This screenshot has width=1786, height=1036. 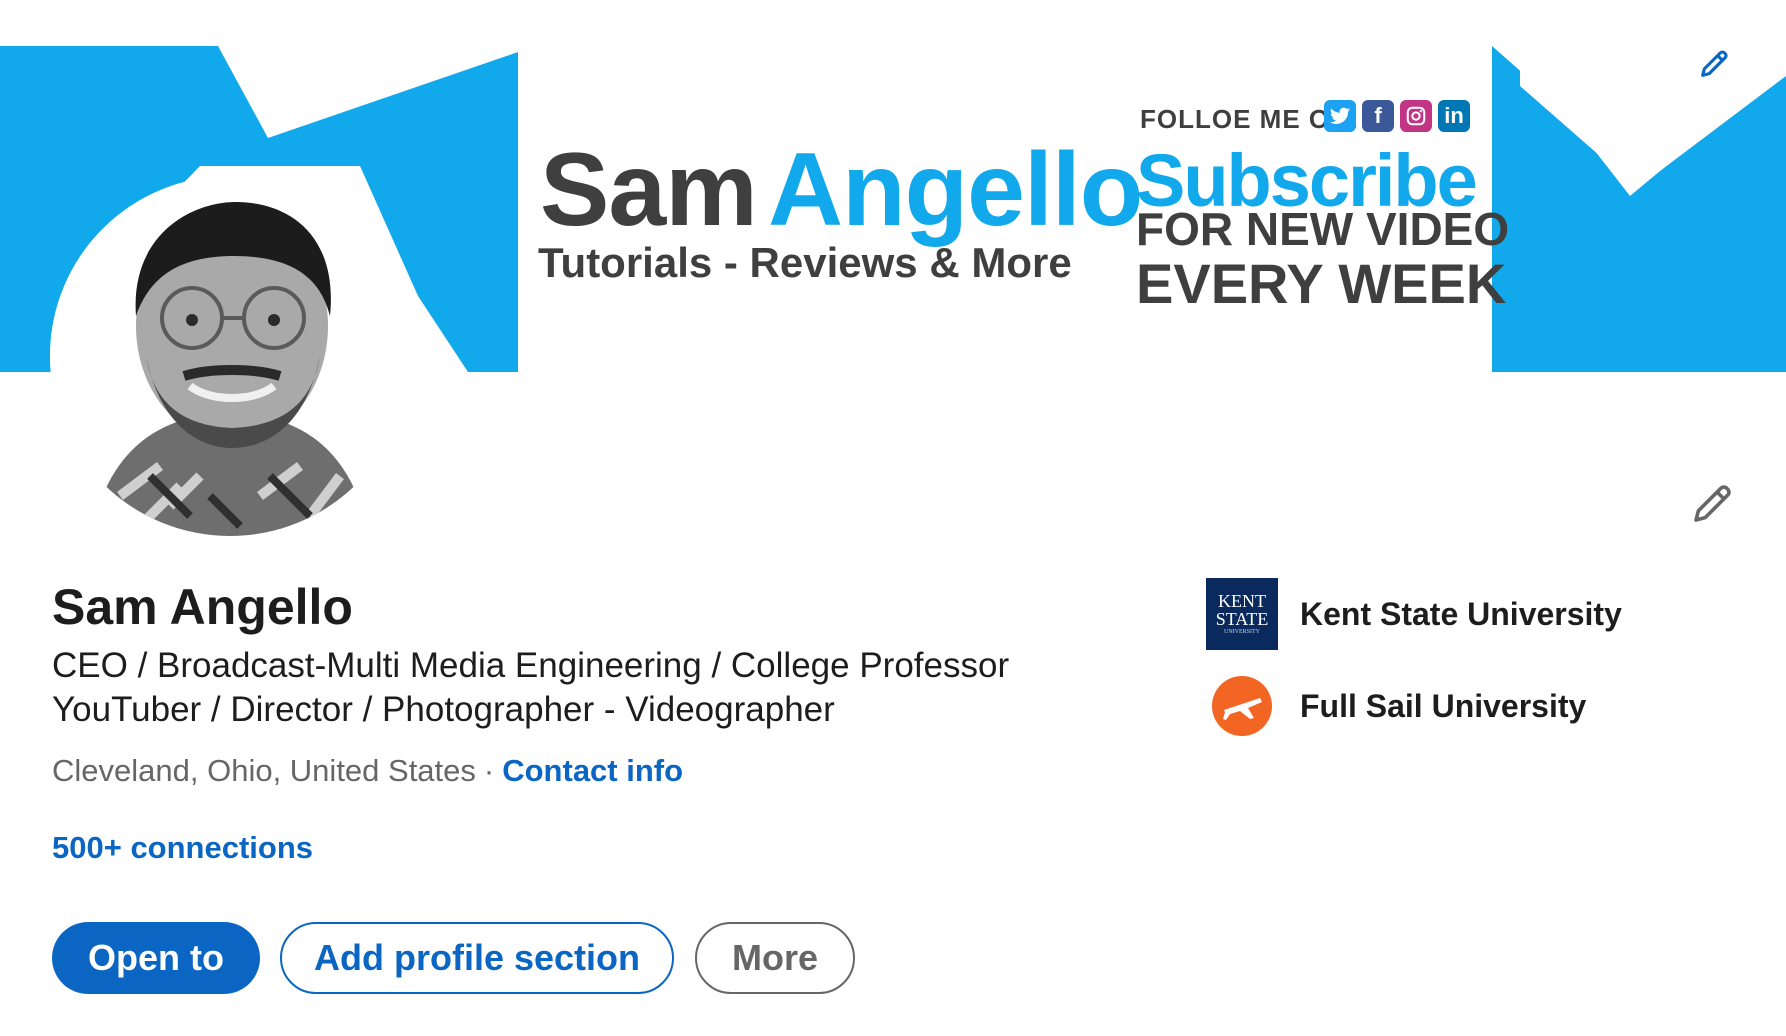 I want to click on edit-intro-button, so click(x=1712, y=506).